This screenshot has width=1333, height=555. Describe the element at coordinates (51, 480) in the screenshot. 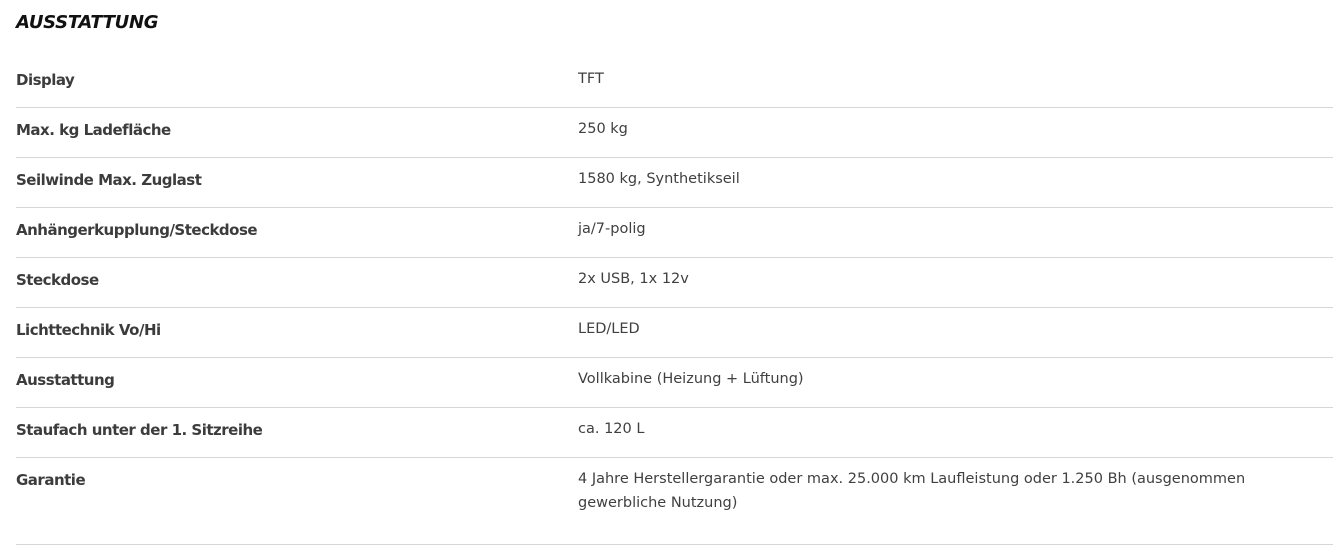

I see `row-label: Garantie` at that location.